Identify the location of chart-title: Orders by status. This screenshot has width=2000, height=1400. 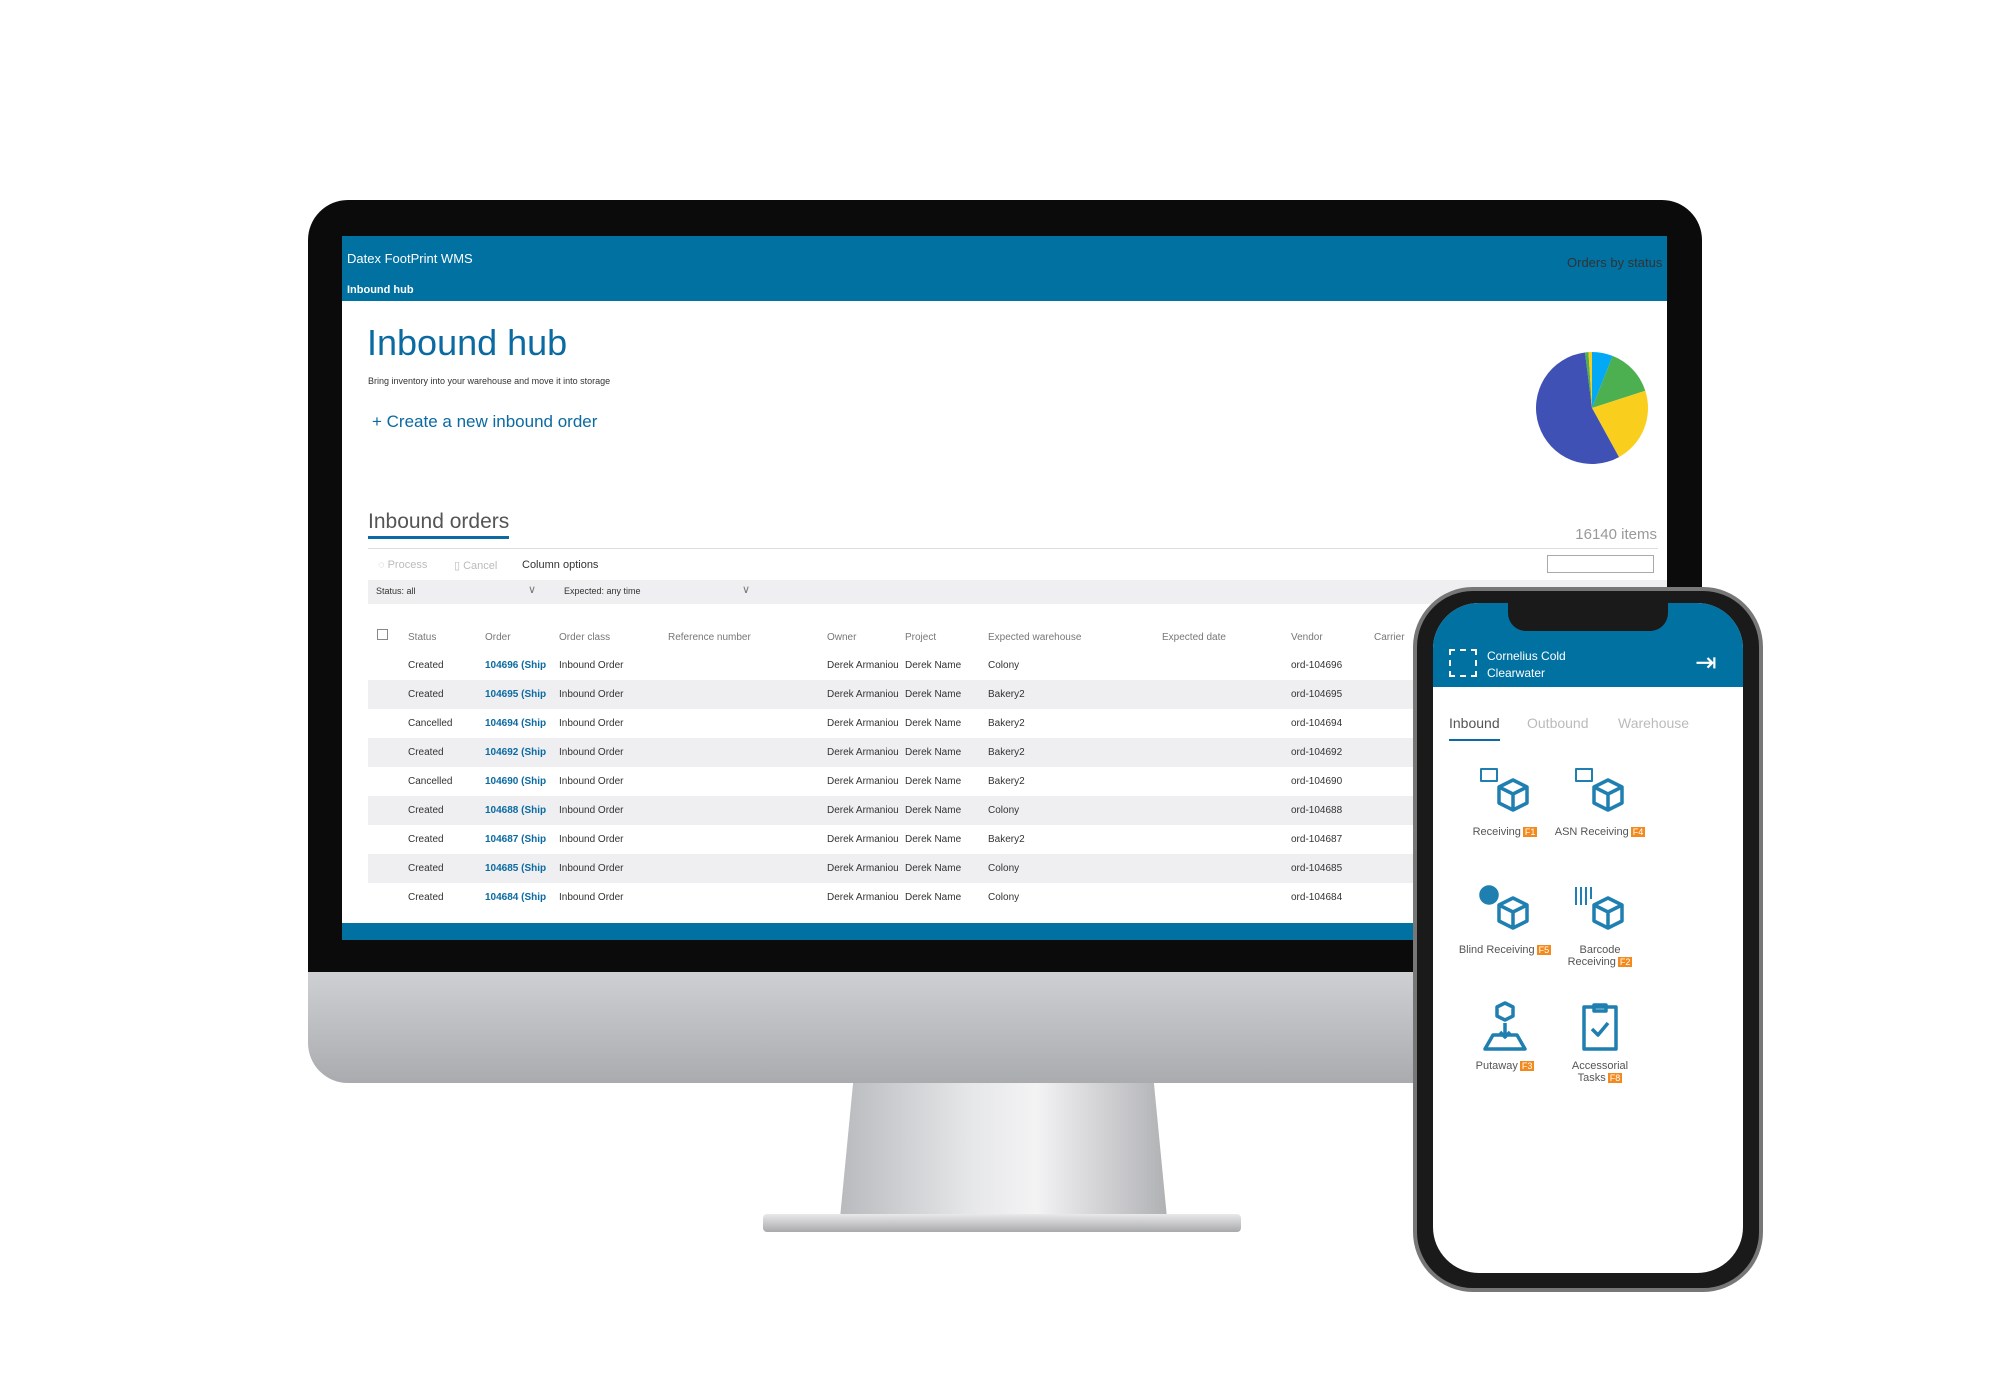
(1615, 262).